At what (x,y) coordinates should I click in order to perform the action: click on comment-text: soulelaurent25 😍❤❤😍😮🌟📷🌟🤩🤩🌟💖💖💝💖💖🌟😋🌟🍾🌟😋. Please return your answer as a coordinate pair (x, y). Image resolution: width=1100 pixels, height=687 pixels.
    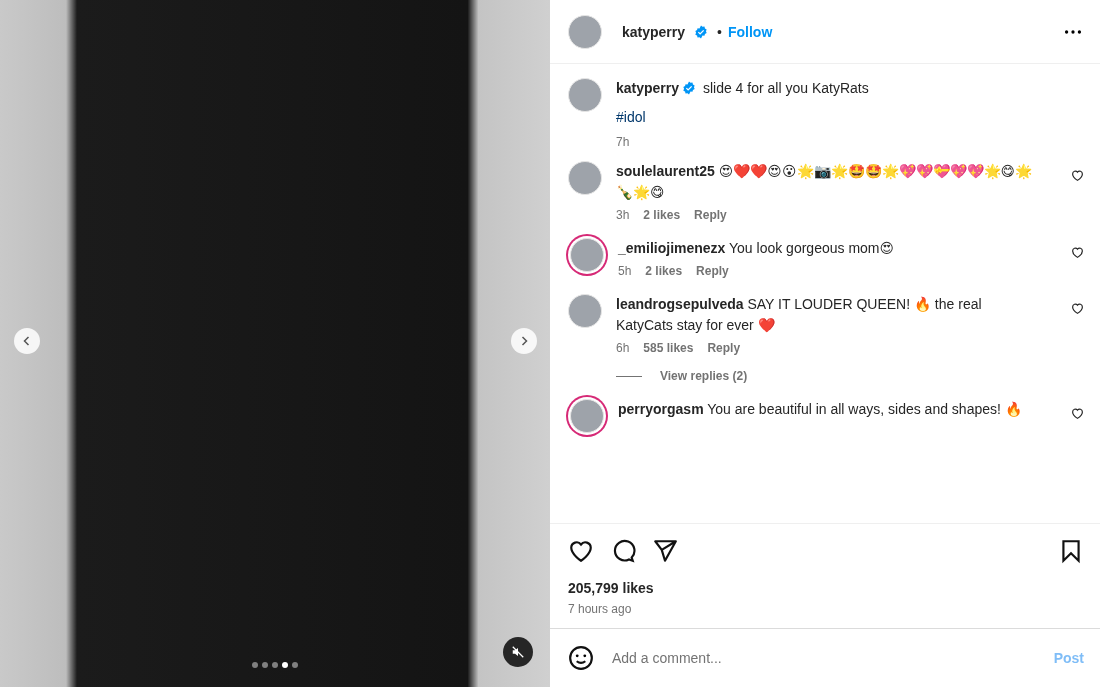
    Looking at the image, I should click on (825, 182).